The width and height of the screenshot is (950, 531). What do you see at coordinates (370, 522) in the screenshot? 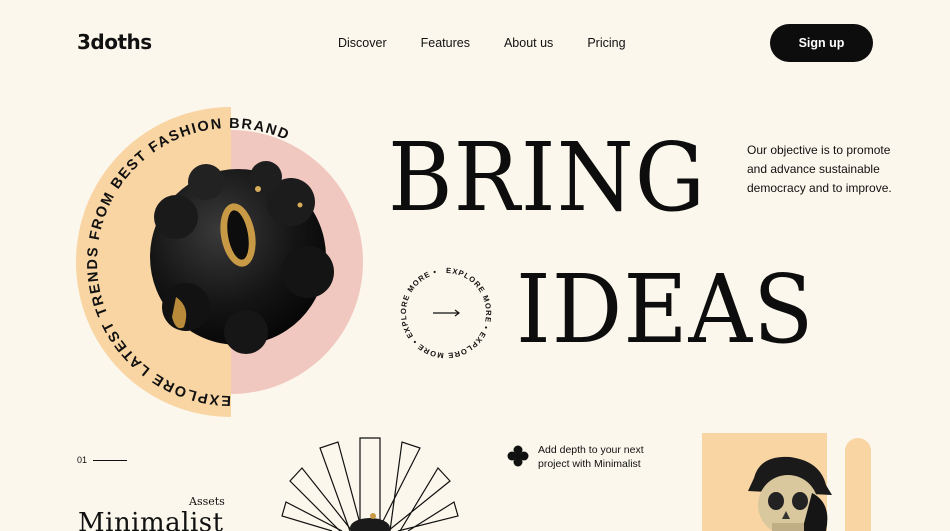
I see `small-sculpture` at bounding box center [370, 522].